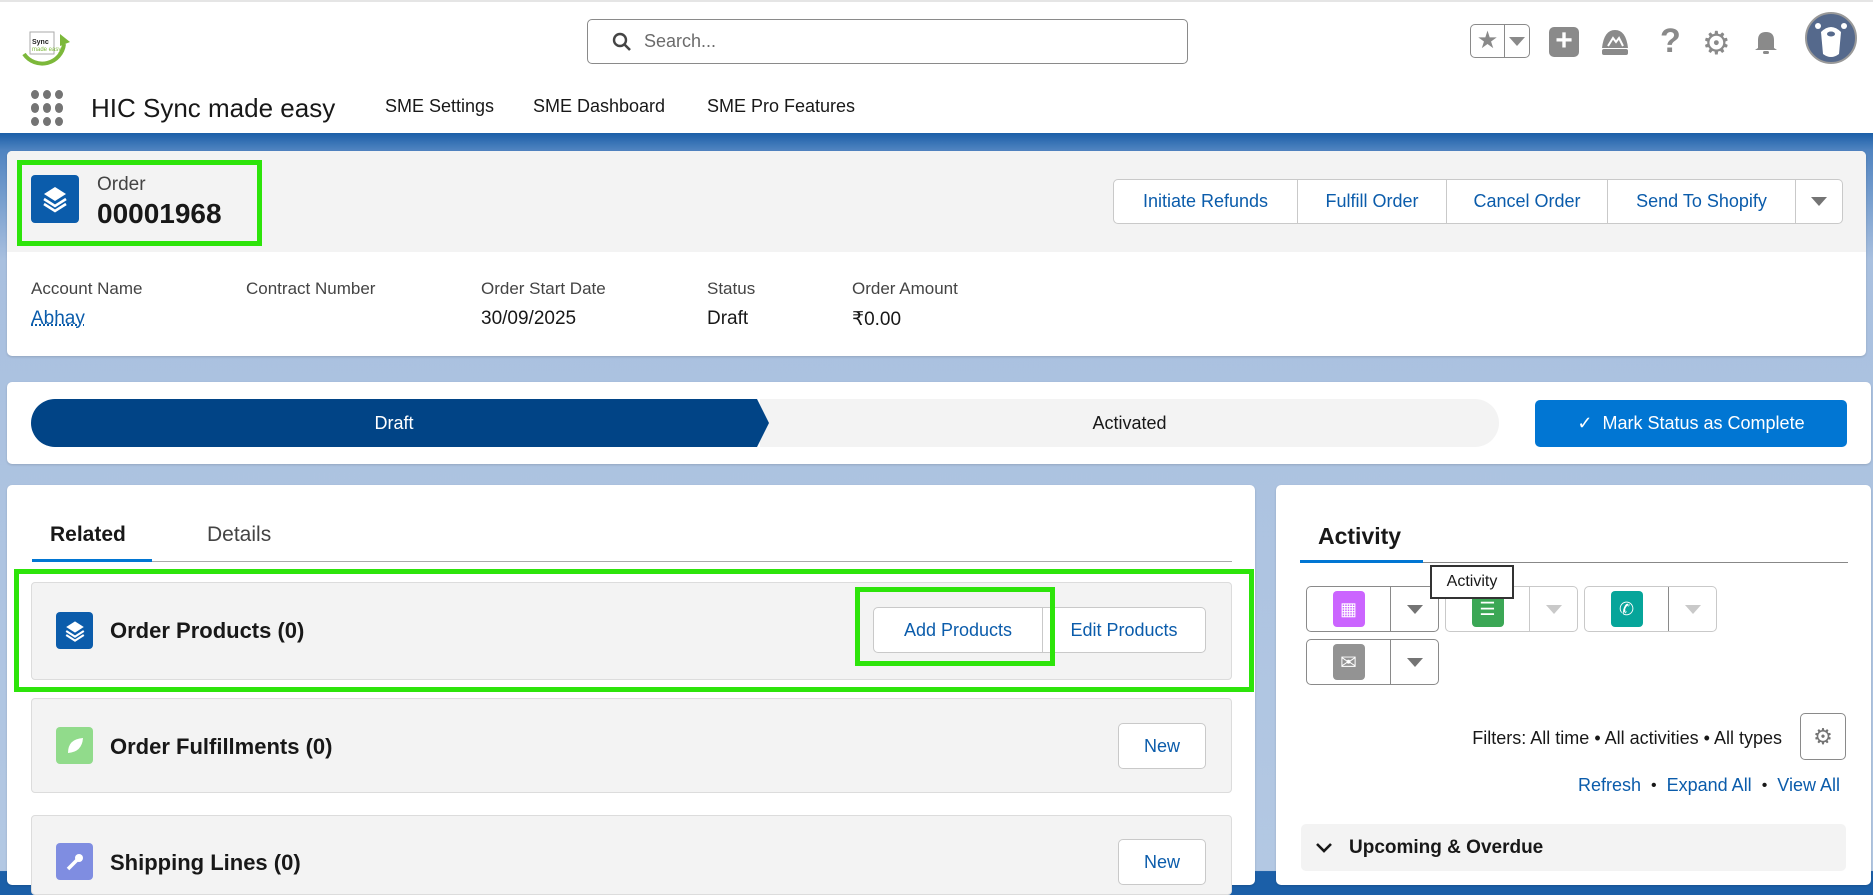 Image resolution: width=1873 pixels, height=895 pixels. I want to click on field-value: ₹0.00, so click(877, 319).